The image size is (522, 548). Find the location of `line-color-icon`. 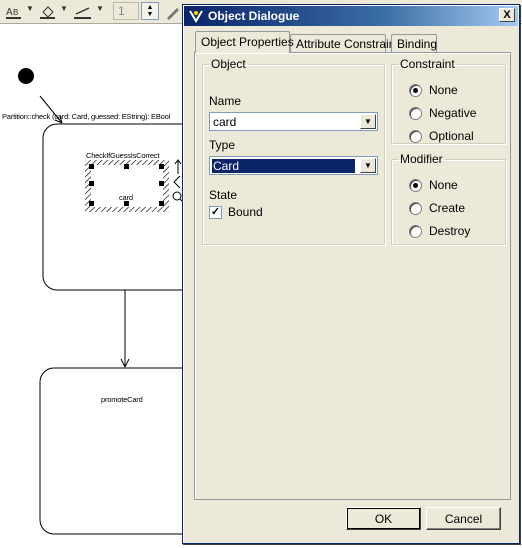

line-color-icon is located at coordinates (83, 12).